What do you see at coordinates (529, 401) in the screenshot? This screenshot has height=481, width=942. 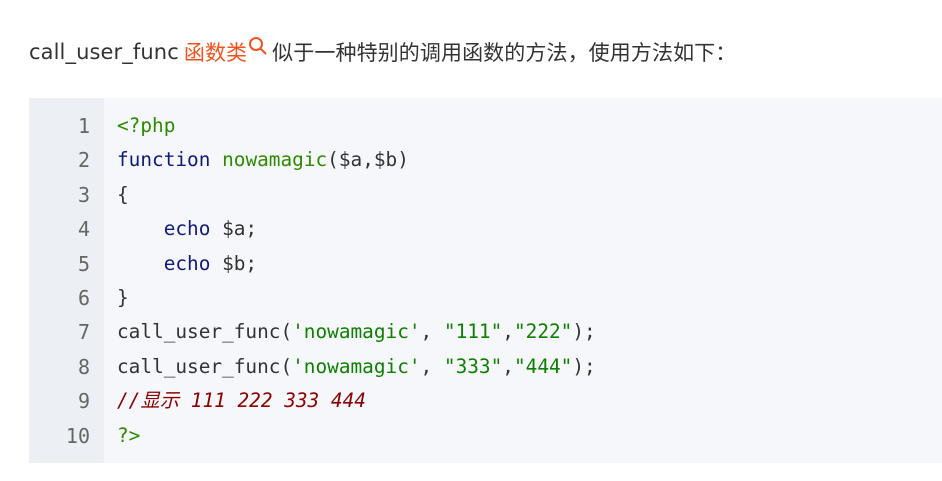 I see `code-line: //显示 111 222 333 444` at bounding box center [529, 401].